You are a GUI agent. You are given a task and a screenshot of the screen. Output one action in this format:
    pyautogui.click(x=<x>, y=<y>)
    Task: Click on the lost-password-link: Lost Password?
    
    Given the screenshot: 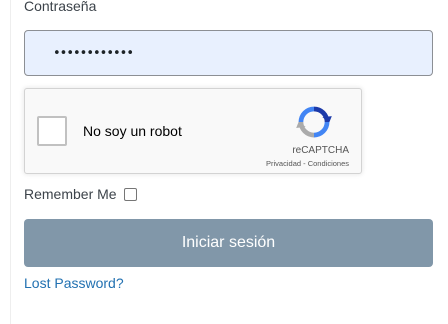 What is the action you would take?
    pyautogui.click(x=74, y=283)
    